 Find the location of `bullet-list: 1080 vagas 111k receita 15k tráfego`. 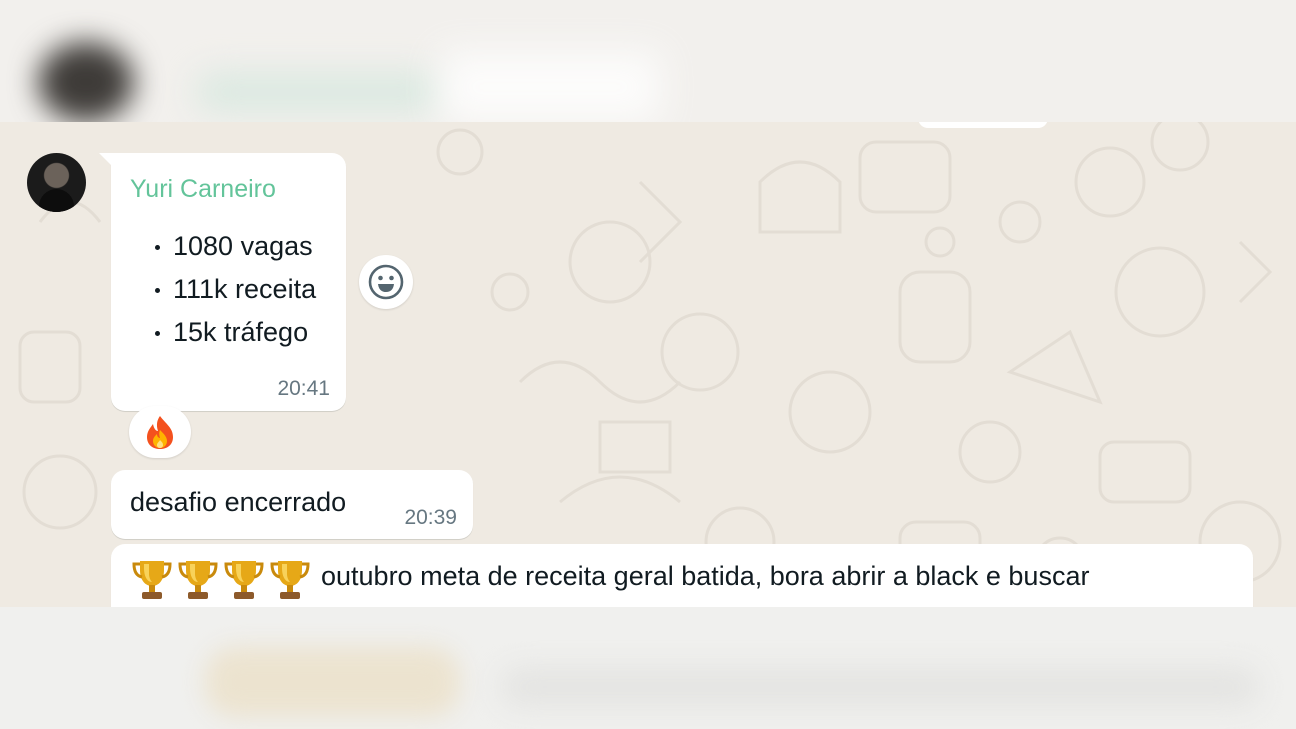

bullet-list: 1080 vagas 111k receita 15k tráfego is located at coordinates (235, 289).